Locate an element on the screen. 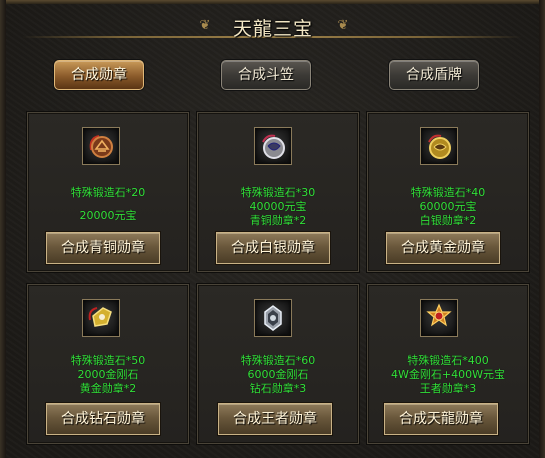 This screenshot has height=458, width=545. card-bronze-medal: 特殊锻造石*20 20000元宝 合成青铜勋章 is located at coordinates (108, 192).